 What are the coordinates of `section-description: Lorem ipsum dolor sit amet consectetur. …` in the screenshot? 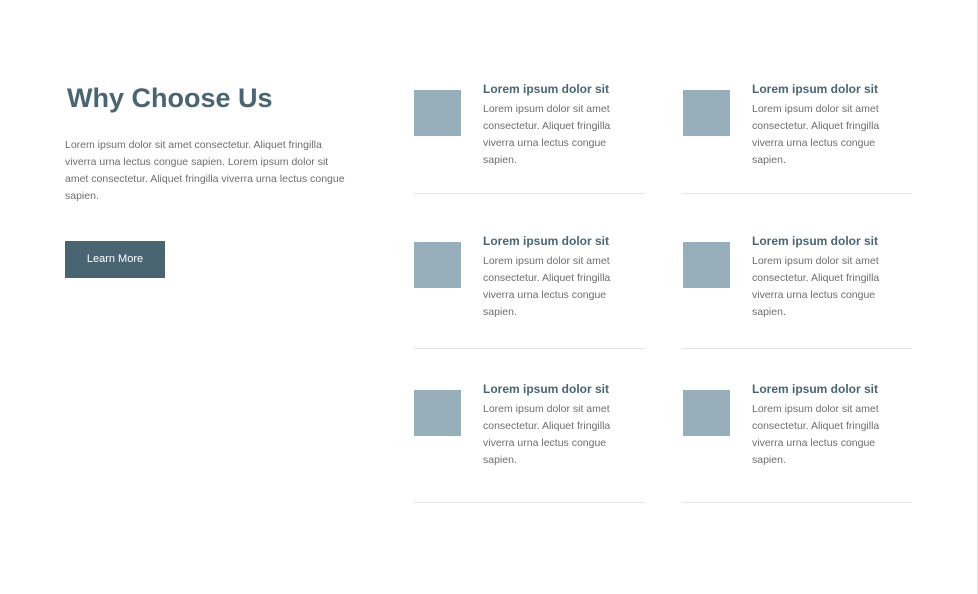 It's located at (205, 170).